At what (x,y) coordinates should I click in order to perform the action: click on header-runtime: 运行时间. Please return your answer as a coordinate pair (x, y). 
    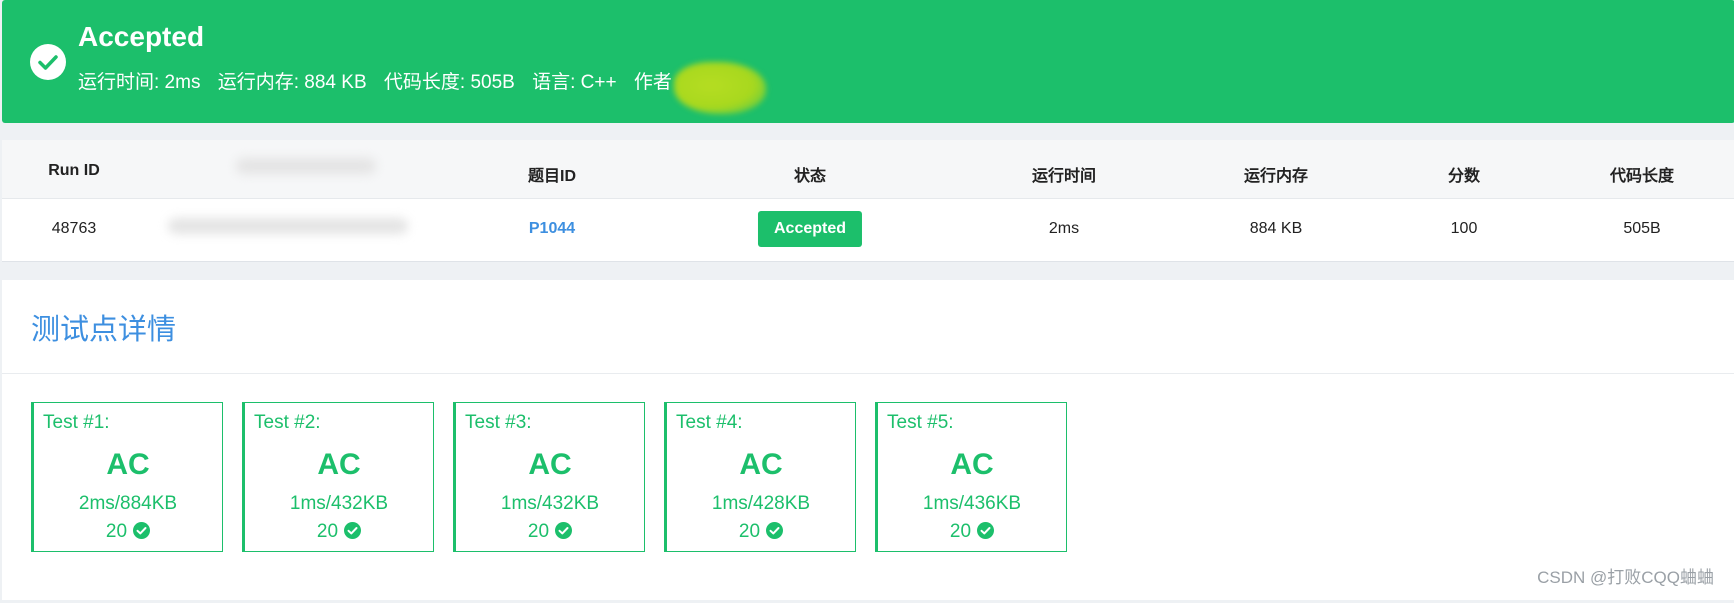
    Looking at the image, I should click on (1064, 176).